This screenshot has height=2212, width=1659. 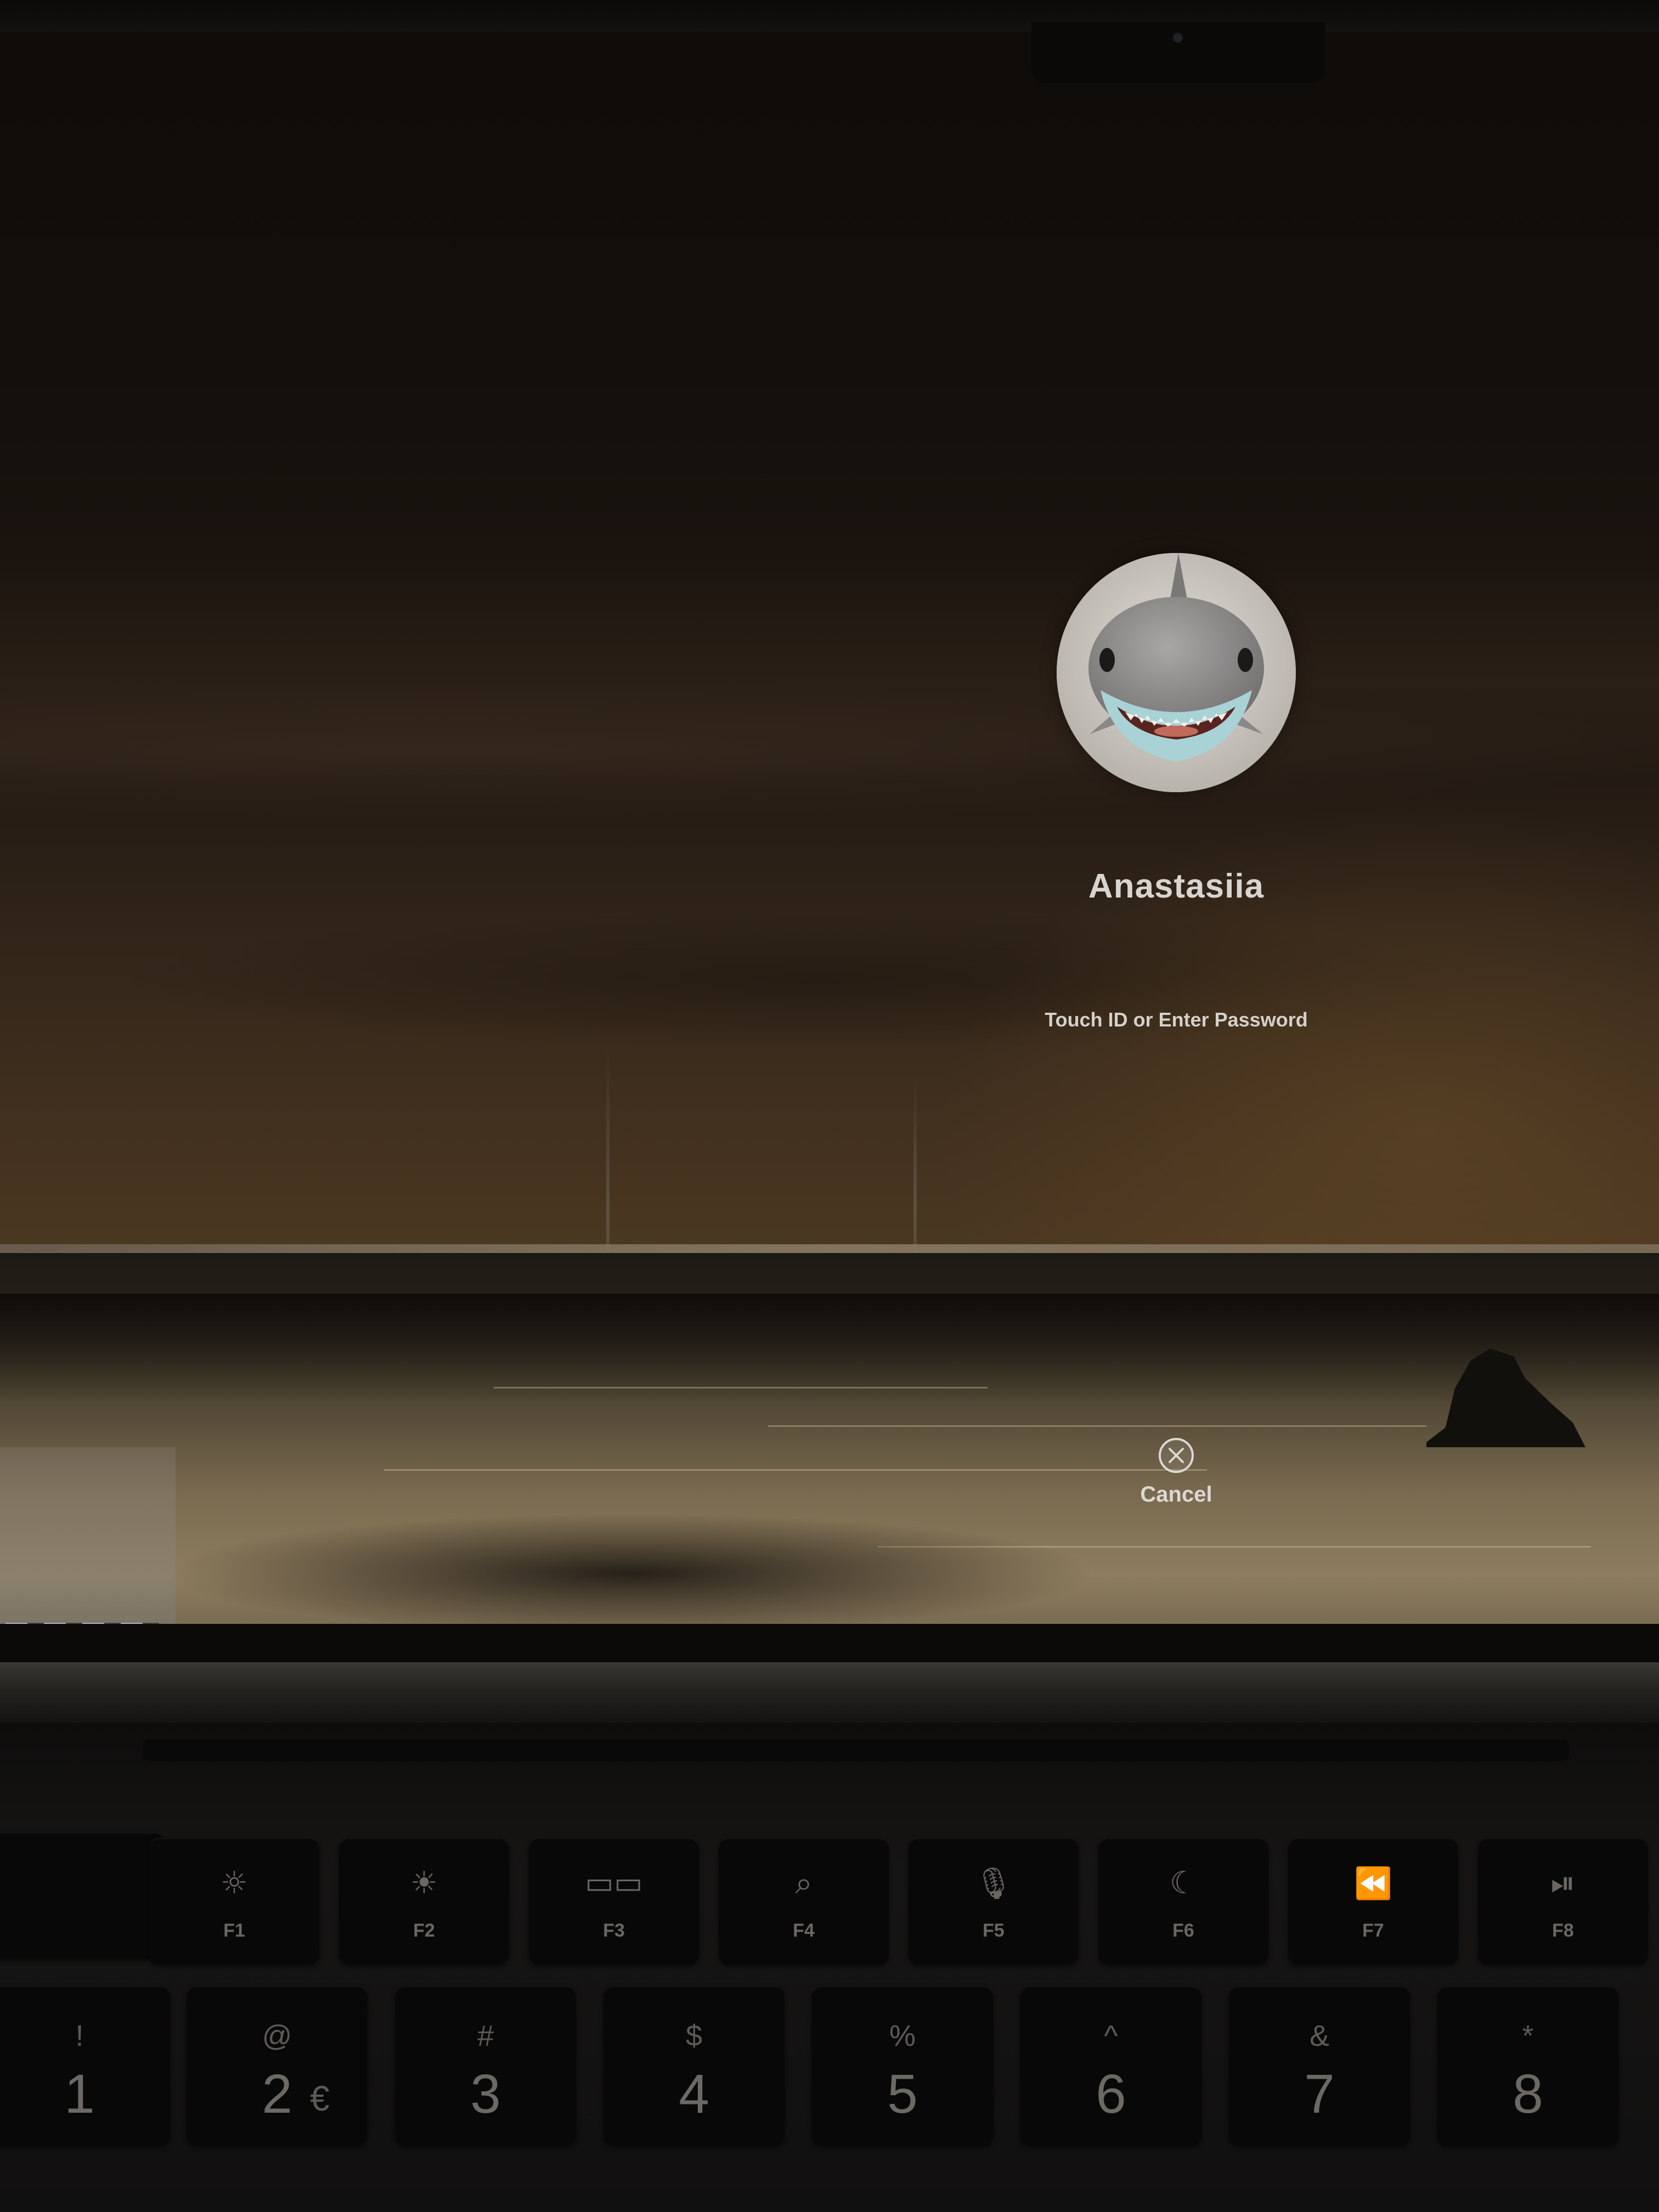 What do you see at coordinates (614, 1883) in the screenshot?
I see `mission-control-icon: ▭▭` at bounding box center [614, 1883].